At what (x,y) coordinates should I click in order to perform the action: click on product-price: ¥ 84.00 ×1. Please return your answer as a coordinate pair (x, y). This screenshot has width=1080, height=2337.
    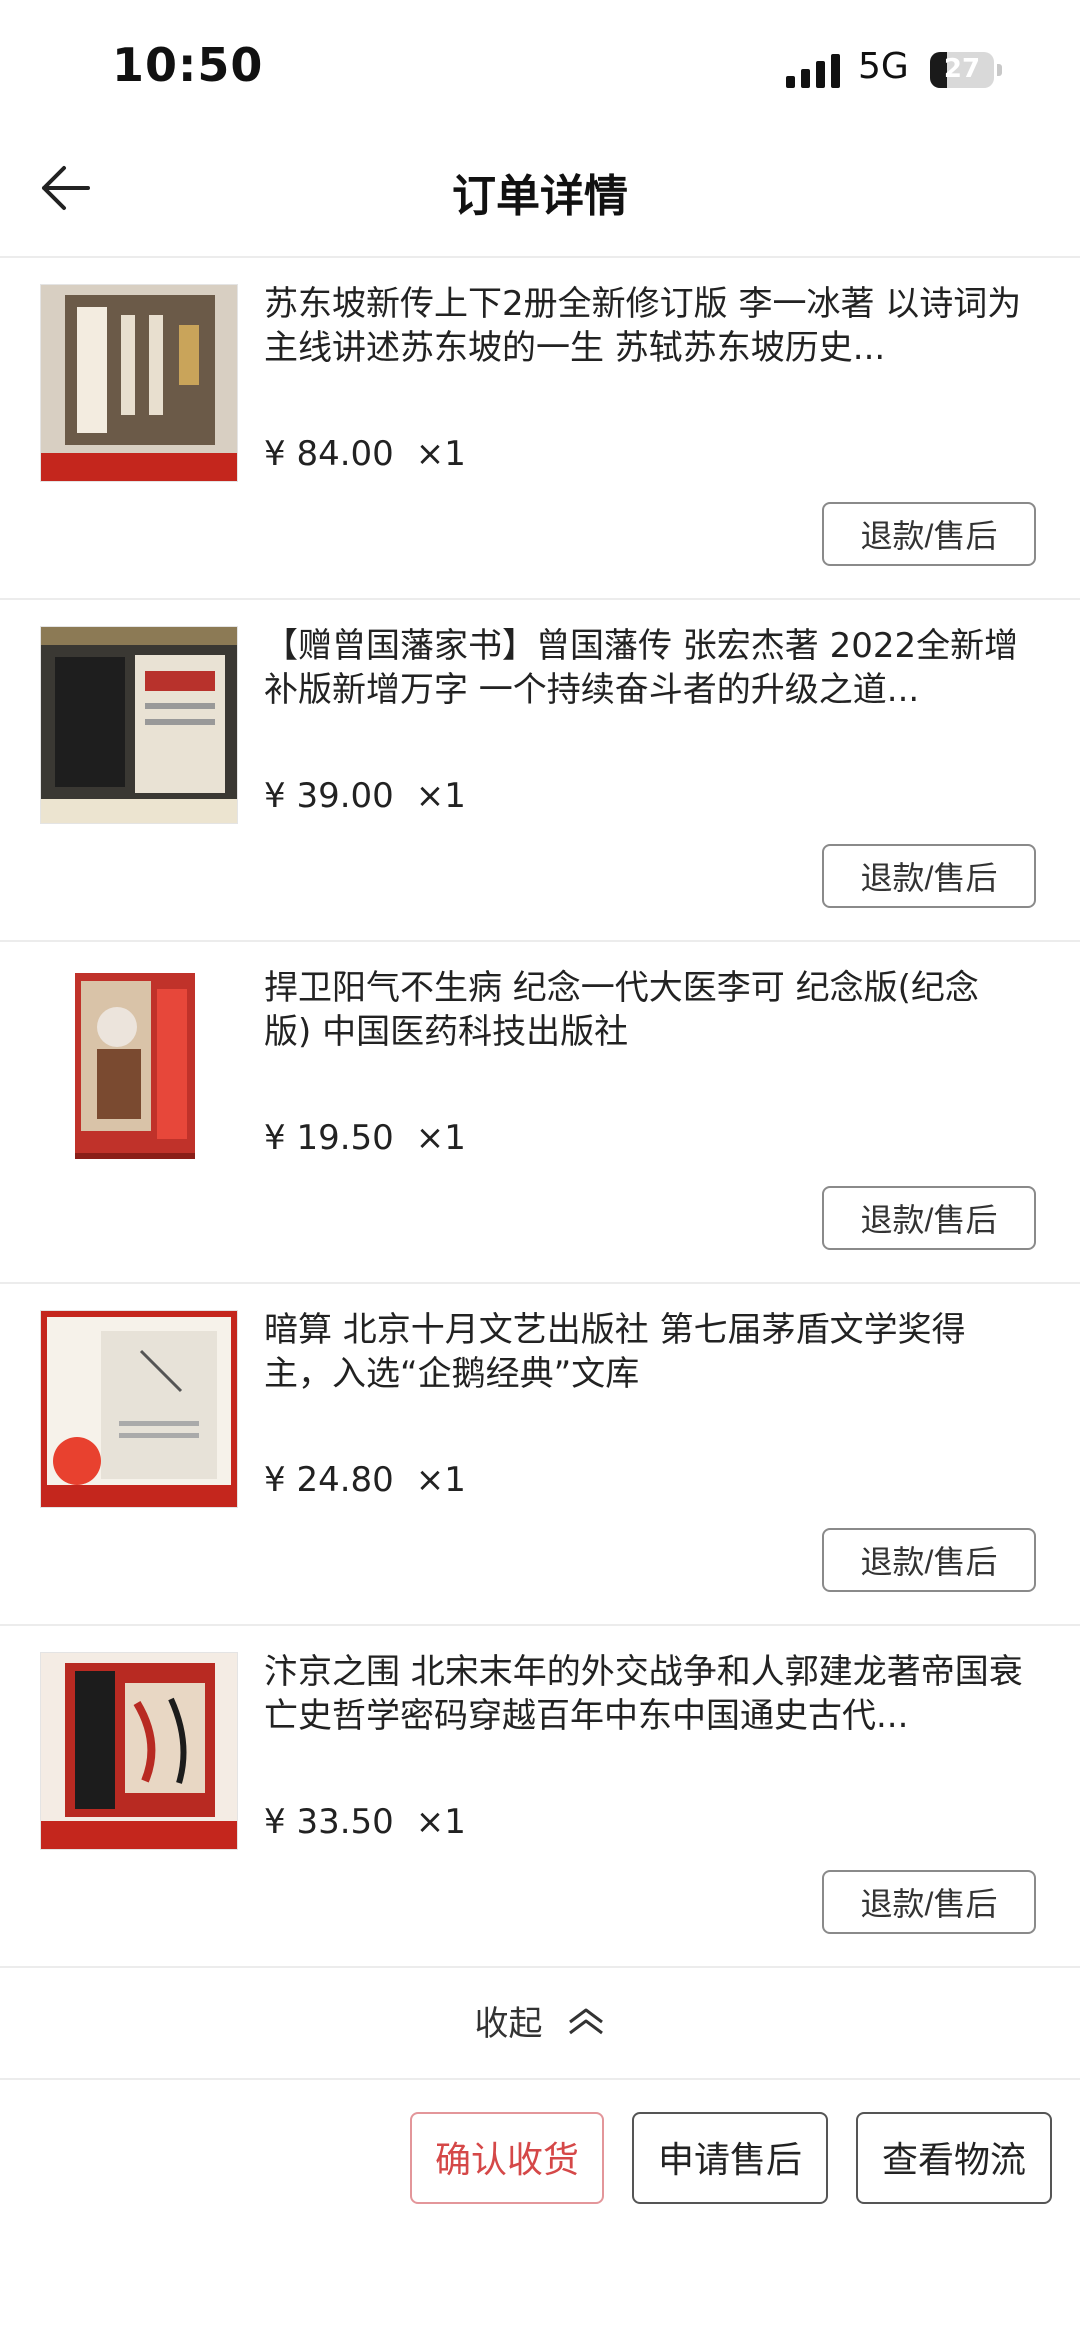
    Looking at the image, I should click on (365, 454).